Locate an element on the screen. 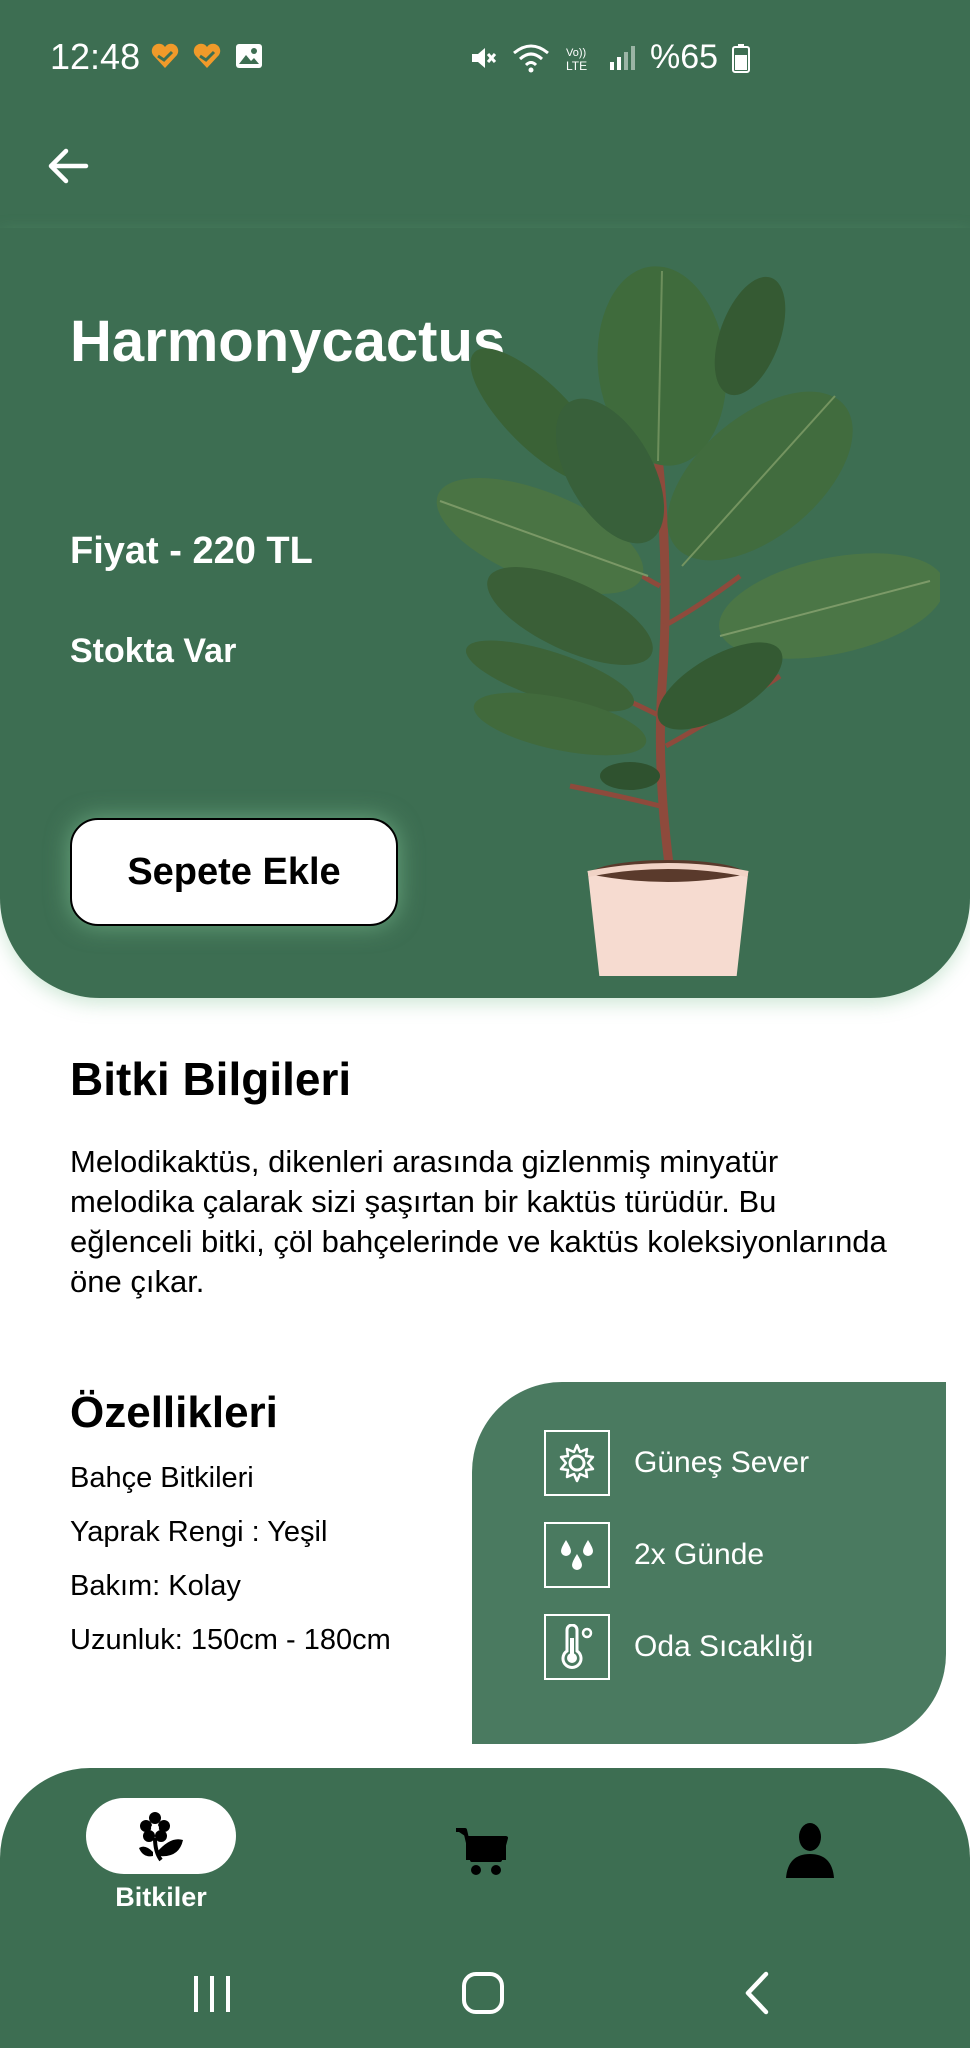  nav-item-plants is located at coordinates (161, 1836).